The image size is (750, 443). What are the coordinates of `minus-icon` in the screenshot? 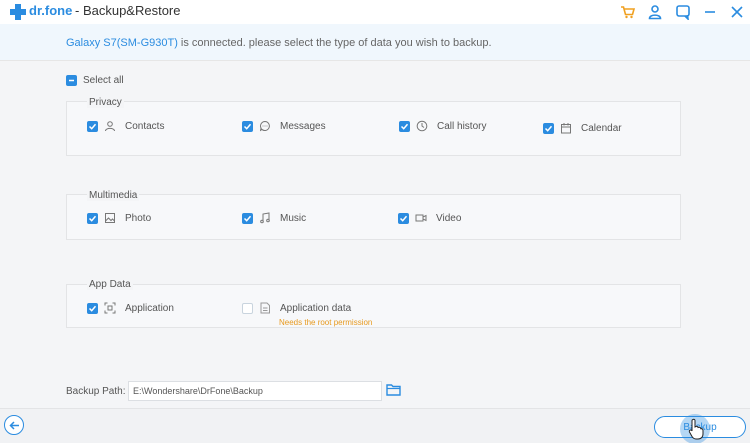 It's located at (71, 80).